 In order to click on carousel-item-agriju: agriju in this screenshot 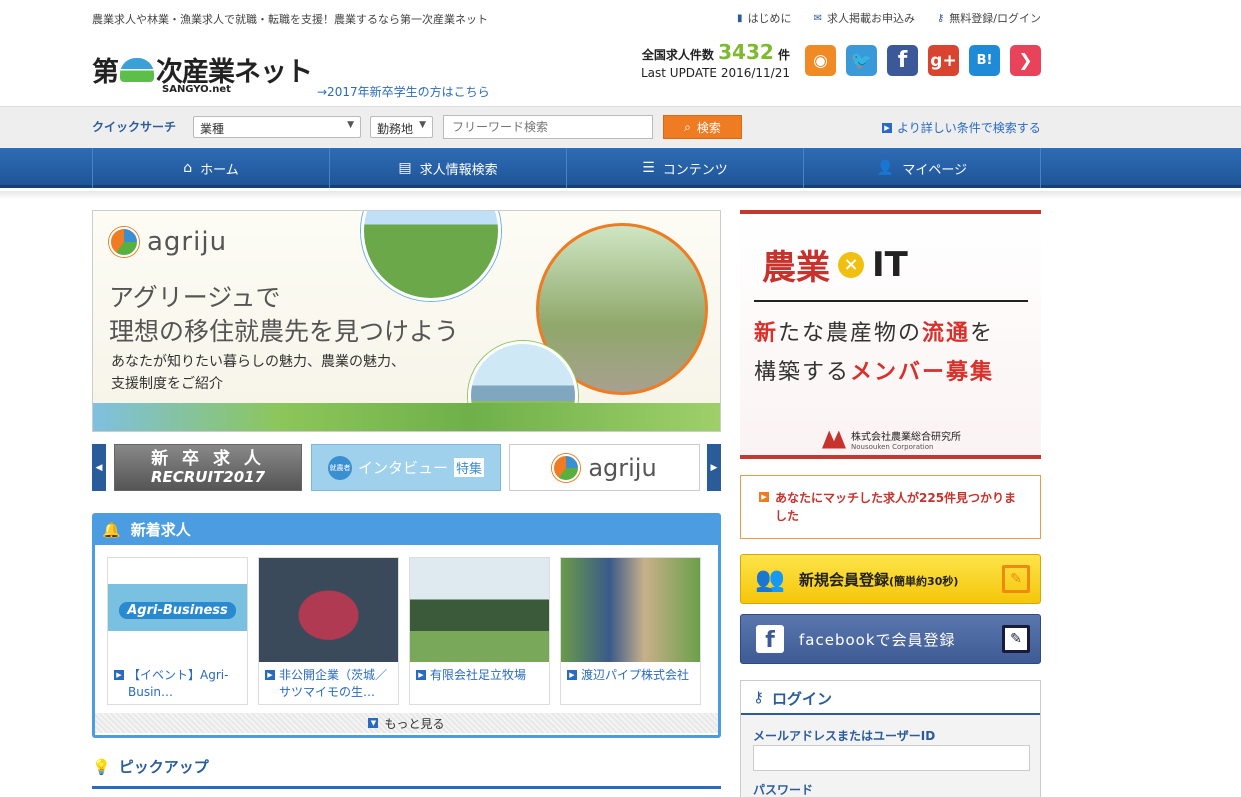, I will do `click(604, 467)`.